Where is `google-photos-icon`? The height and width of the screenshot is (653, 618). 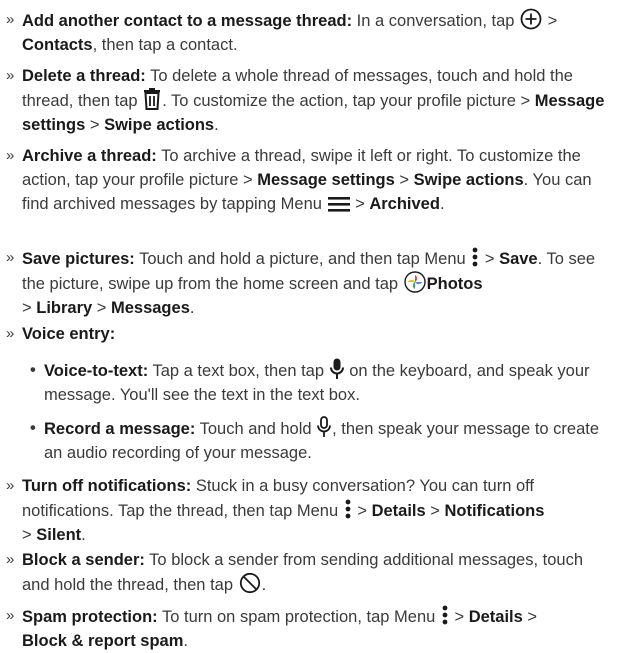 google-photos-icon is located at coordinates (414, 282).